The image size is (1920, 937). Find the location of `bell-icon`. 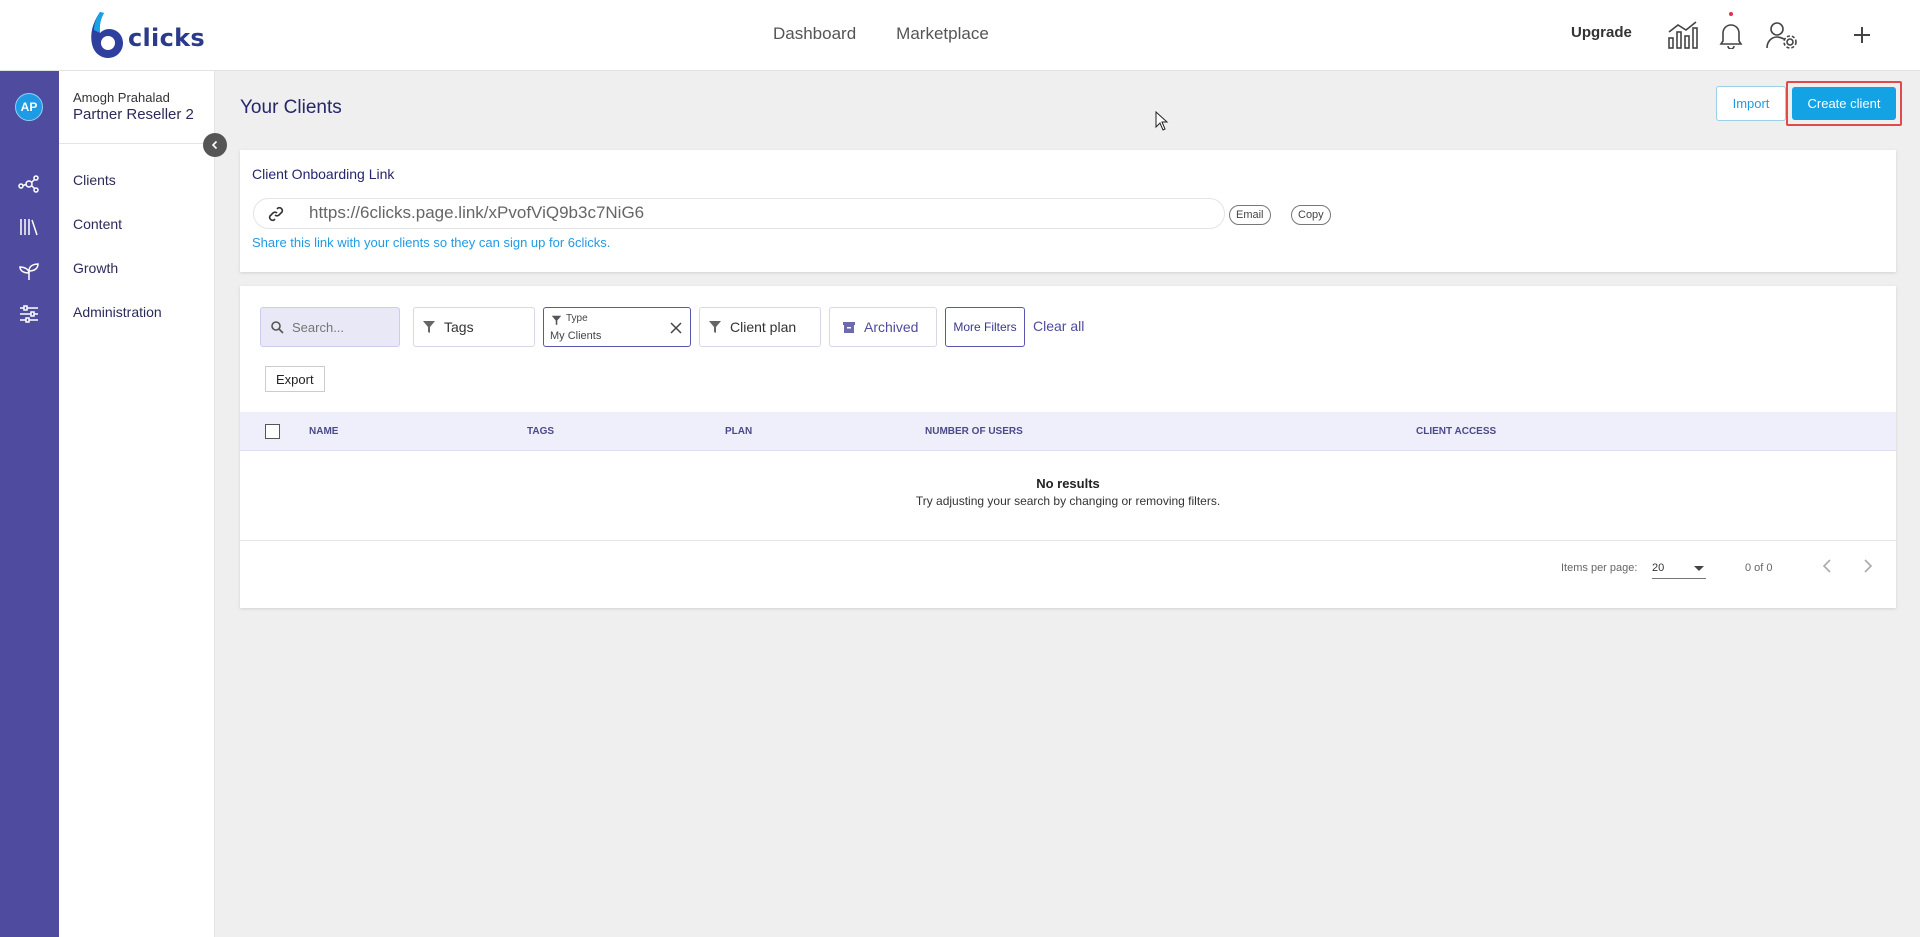

bell-icon is located at coordinates (1731, 35).